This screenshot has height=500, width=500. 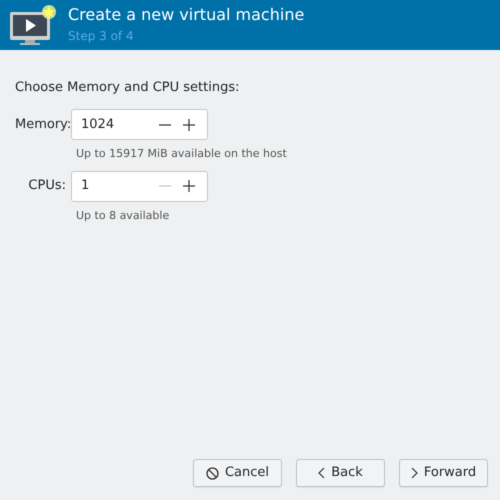 I want to click on spin-box: 1024, so click(x=139, y=124).